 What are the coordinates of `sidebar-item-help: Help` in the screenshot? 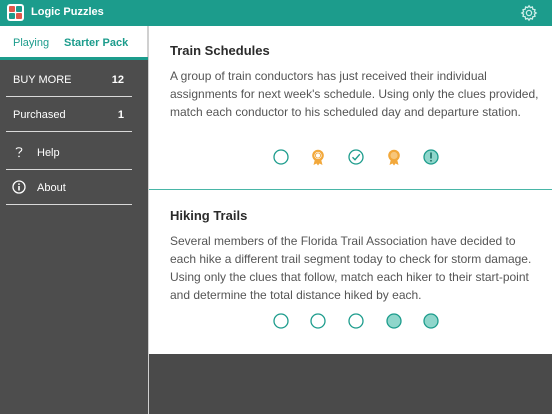 It's located at (69, 153).